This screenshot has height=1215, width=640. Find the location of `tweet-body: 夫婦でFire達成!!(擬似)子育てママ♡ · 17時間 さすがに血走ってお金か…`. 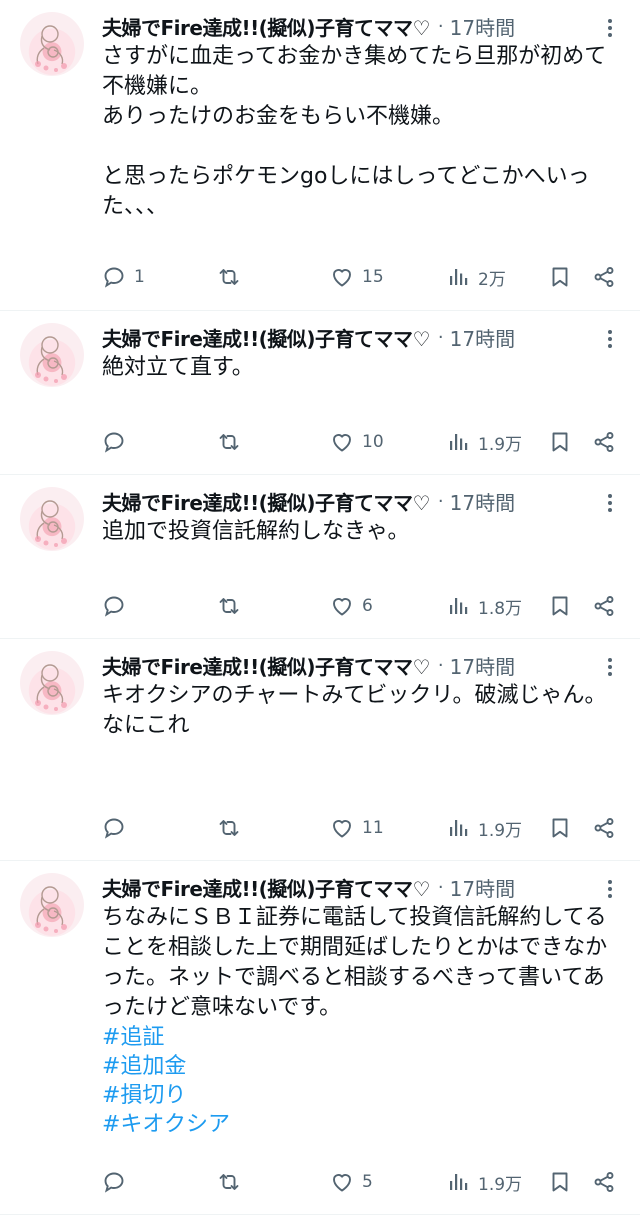

tweet-body: 夫婦でFire達成!!(擬似)子育てママ♡ · 17時間 さすがに血走ってお金か… is located at coordinates (361, 115).